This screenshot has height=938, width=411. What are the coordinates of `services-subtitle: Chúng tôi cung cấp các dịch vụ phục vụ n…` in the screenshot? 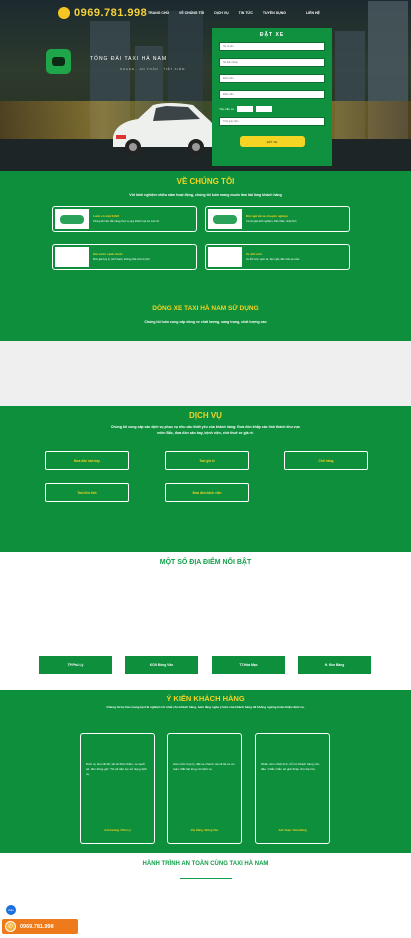 It's located at (205, 430).